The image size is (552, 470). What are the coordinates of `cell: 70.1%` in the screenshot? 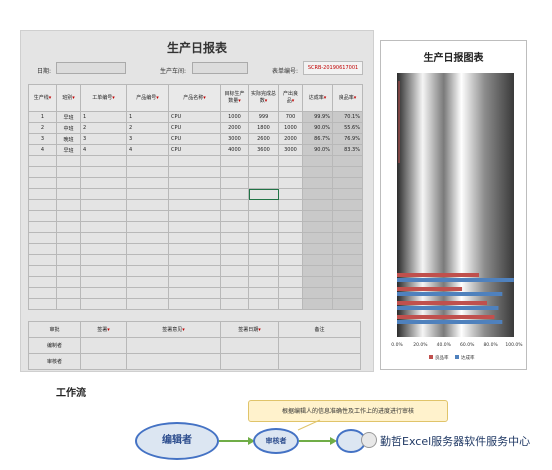 It's located at (347, 117).